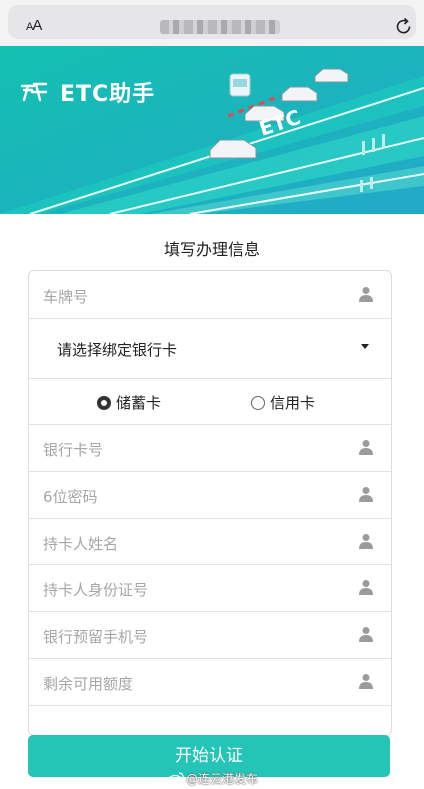  I want to click on watermark: @连云港发布, so click(213, 778).